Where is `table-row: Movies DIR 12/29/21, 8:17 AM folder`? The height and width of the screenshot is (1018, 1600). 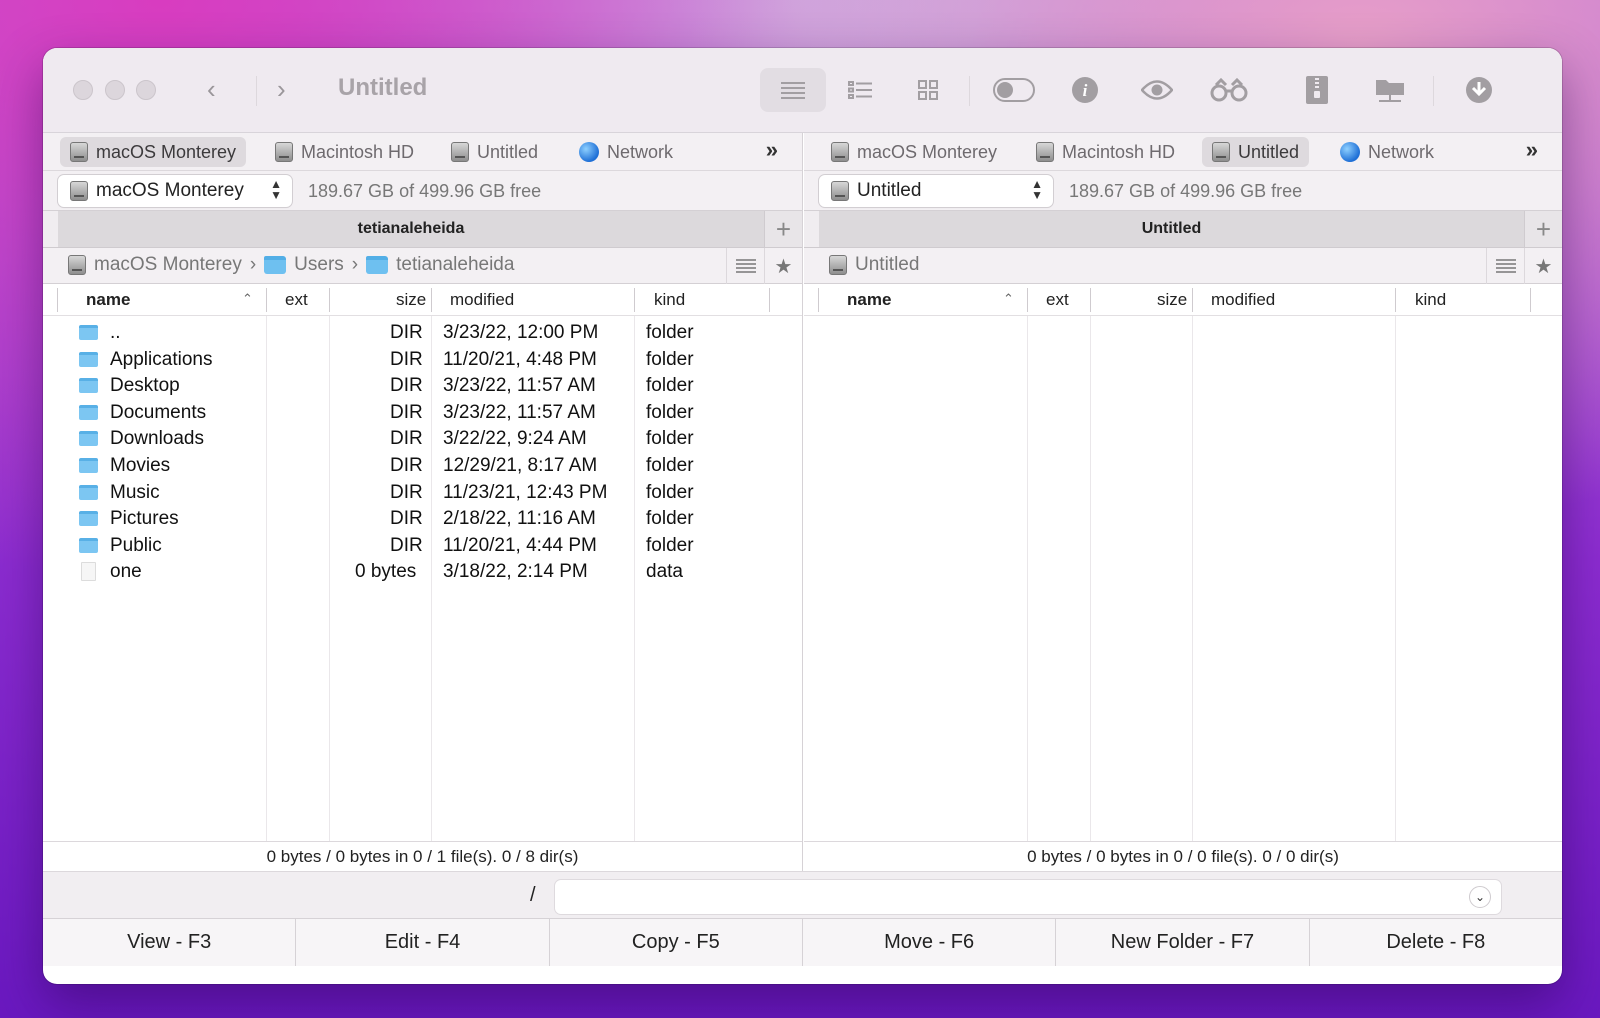 table-row: Movies DIR 12/29/21, 8:17 AM folder is located at coordinates (422, 466).